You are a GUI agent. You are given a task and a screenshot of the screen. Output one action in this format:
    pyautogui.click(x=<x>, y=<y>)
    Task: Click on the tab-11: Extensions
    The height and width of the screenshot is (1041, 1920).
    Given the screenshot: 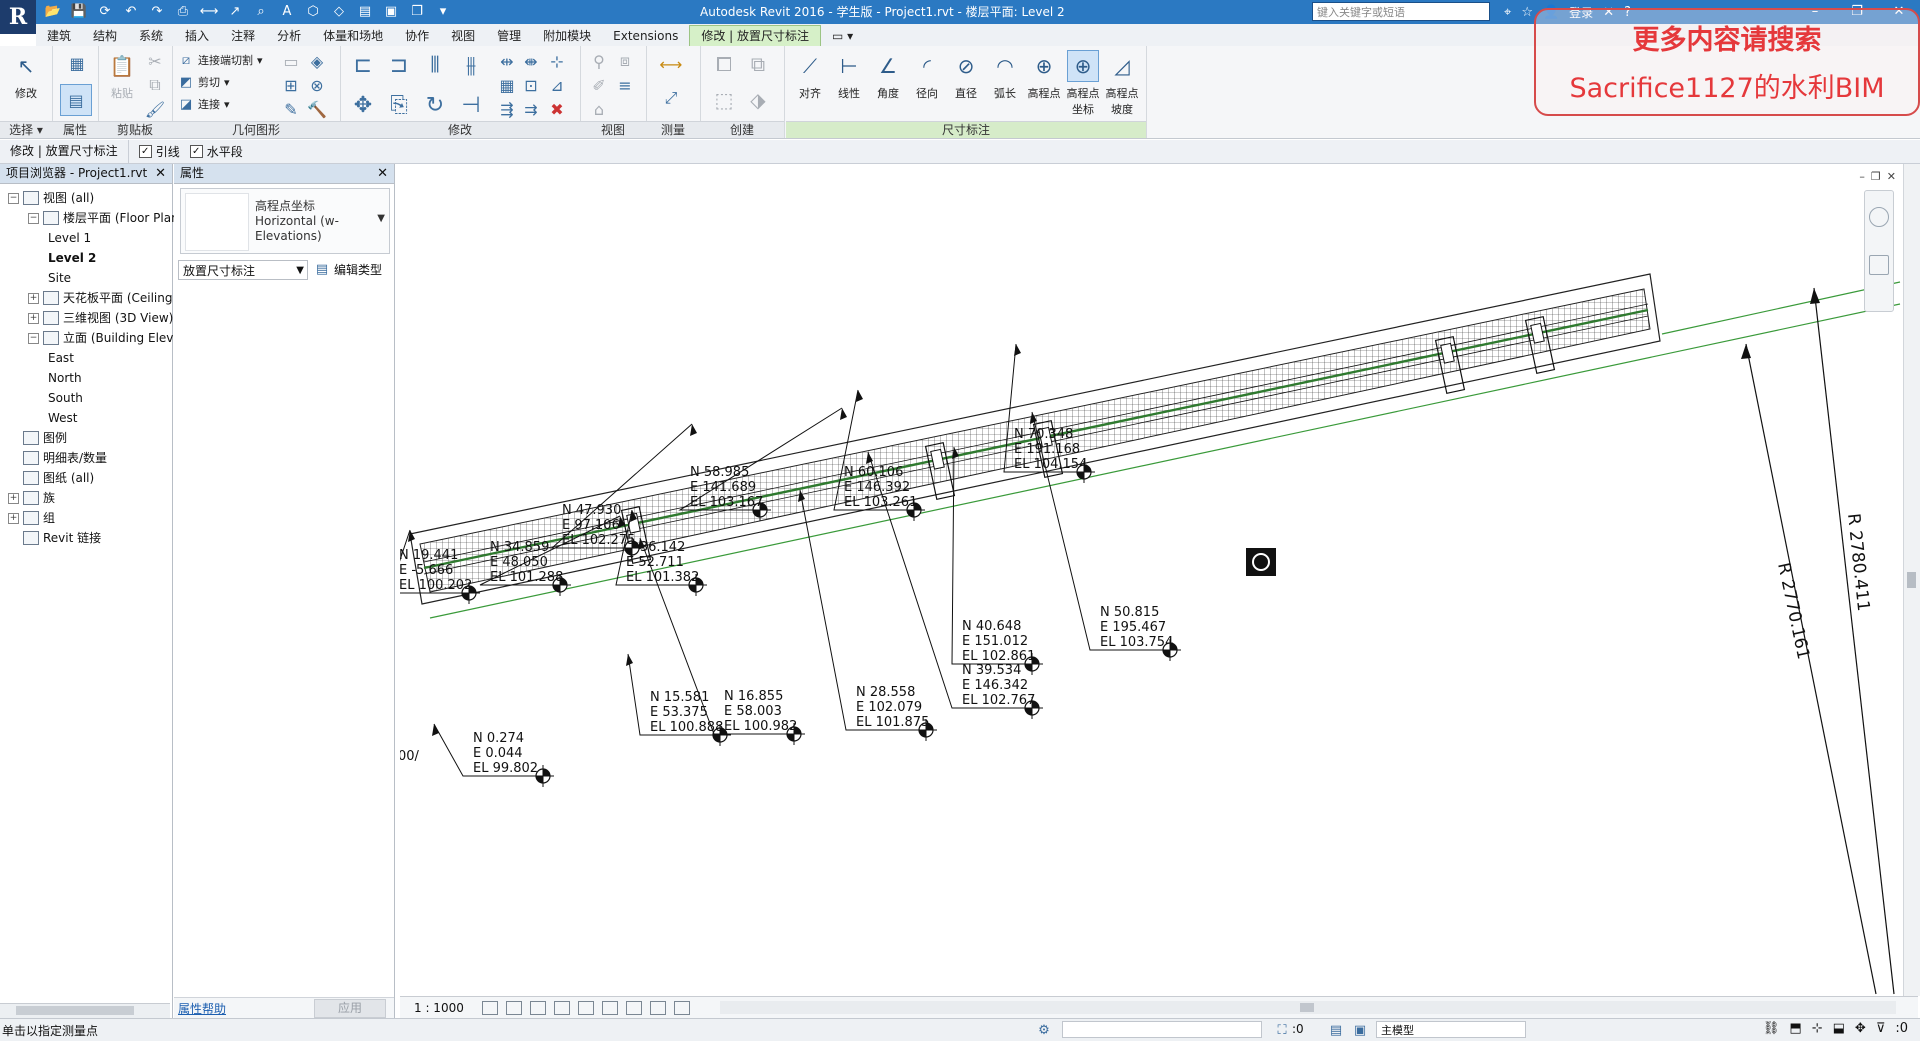 What is the action you would take?
    pyautogui.click(x=645, y=36)
    